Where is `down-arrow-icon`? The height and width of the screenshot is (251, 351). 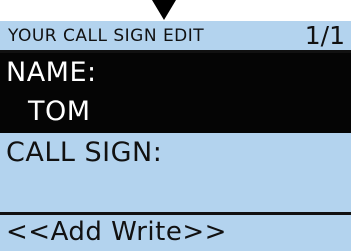
down-arrow-icon is located at coordinates (164, 10).